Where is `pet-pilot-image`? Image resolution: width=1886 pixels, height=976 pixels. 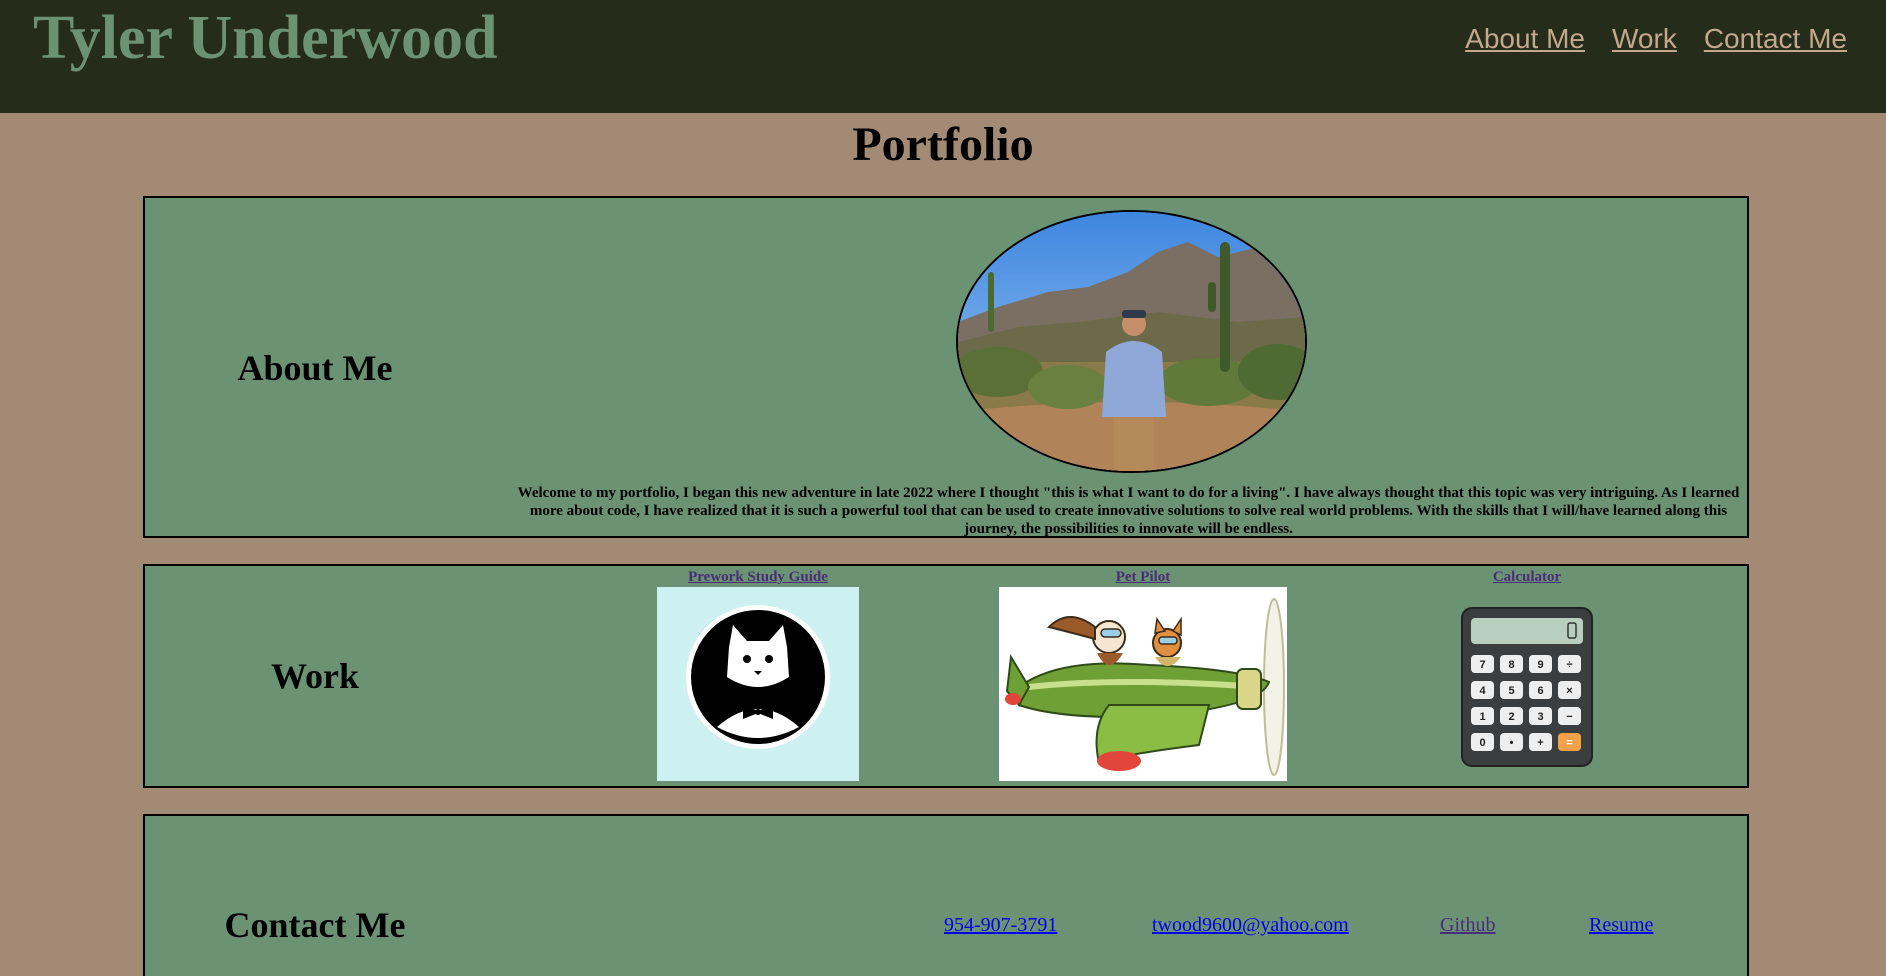
pet-pilot-image is located at coordinates (1143, 684).